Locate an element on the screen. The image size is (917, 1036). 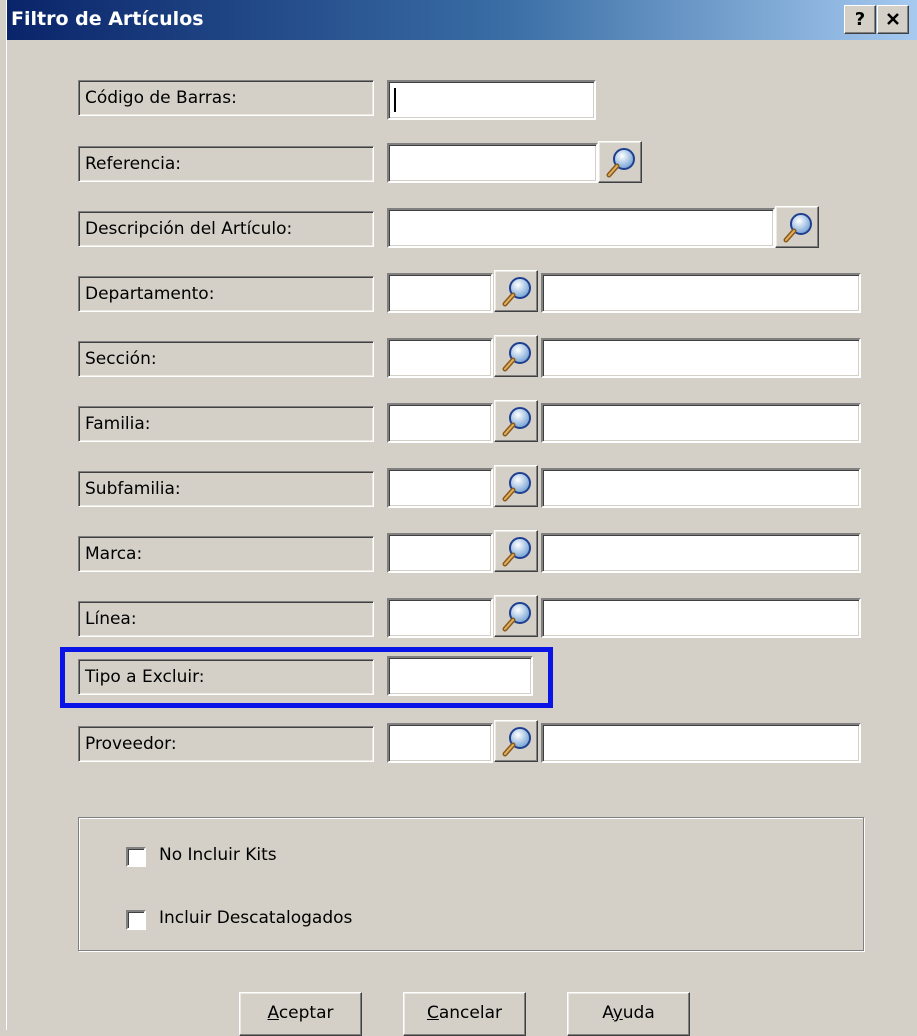
departamento-lookup-button is located at coordinates (516, 291).